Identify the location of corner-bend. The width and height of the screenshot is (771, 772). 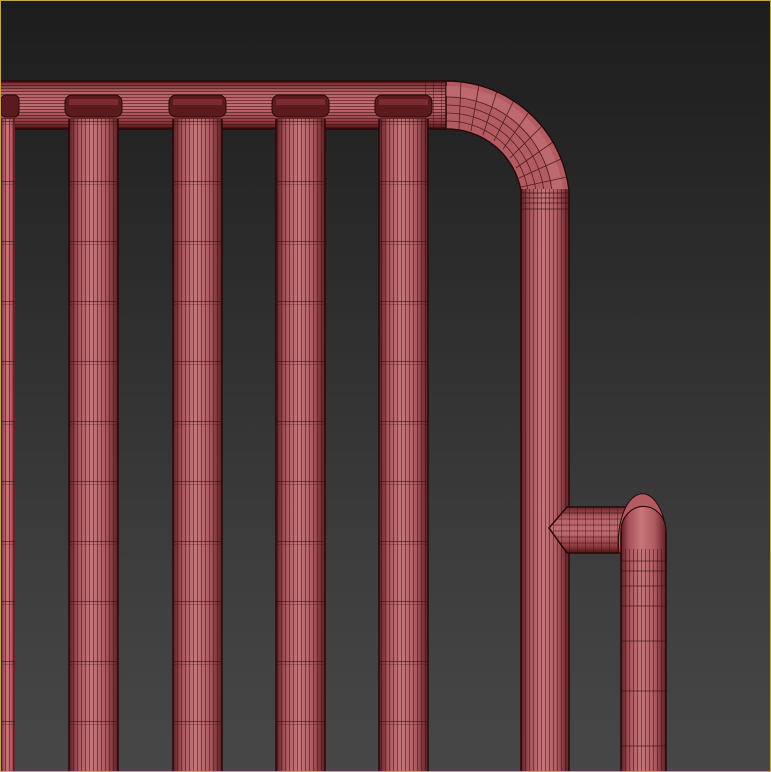
(507, 136).